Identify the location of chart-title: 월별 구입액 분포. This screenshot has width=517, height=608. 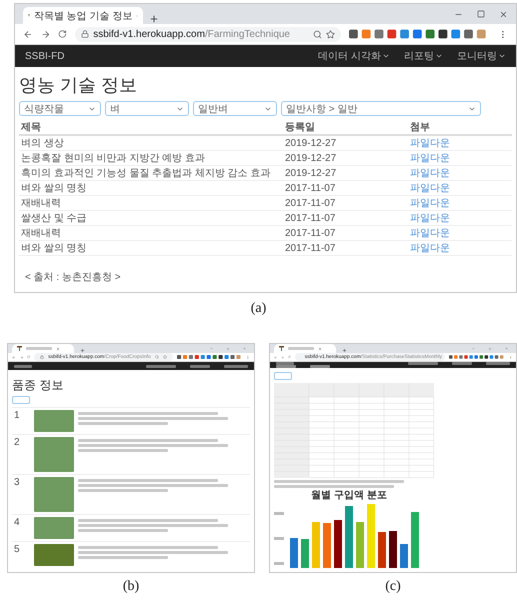
(349, 495).